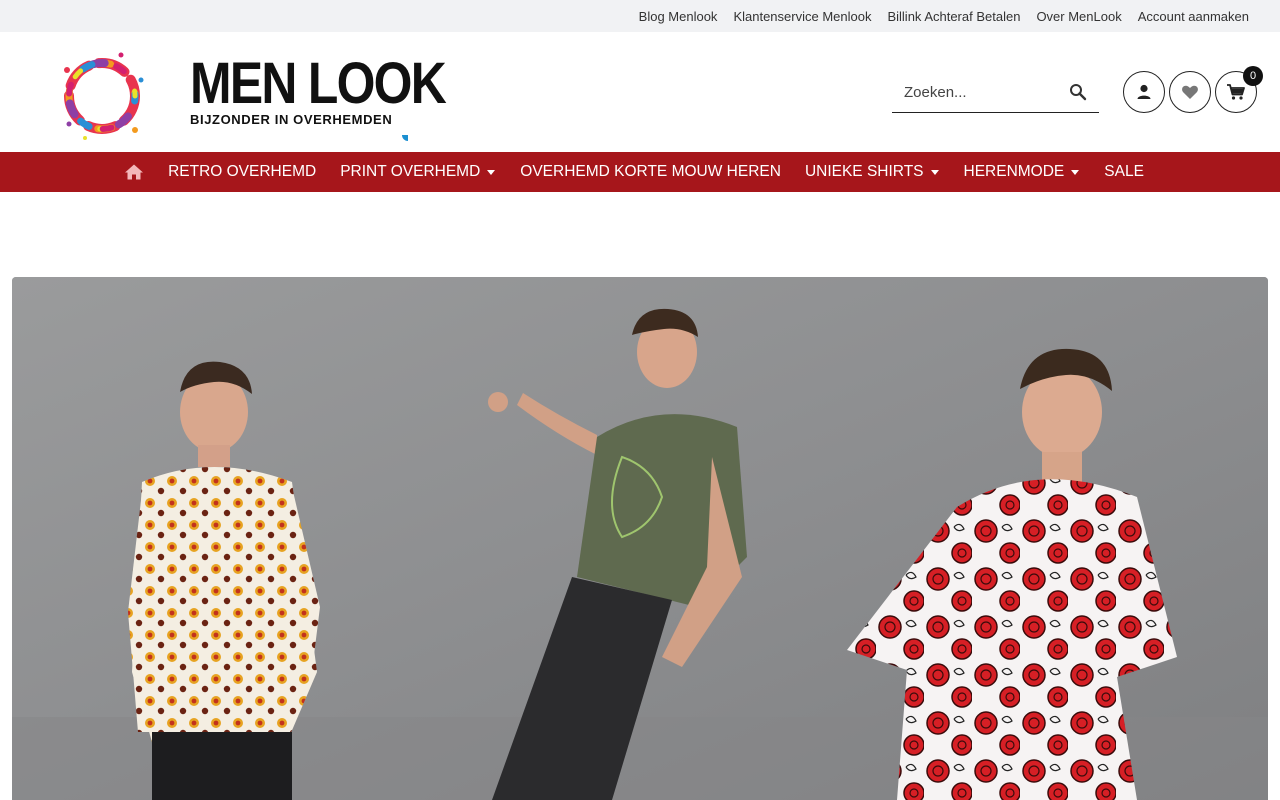 This screenshot has height=800, width=1280. I want to click on cart-button: 0, so click(1239, 89).